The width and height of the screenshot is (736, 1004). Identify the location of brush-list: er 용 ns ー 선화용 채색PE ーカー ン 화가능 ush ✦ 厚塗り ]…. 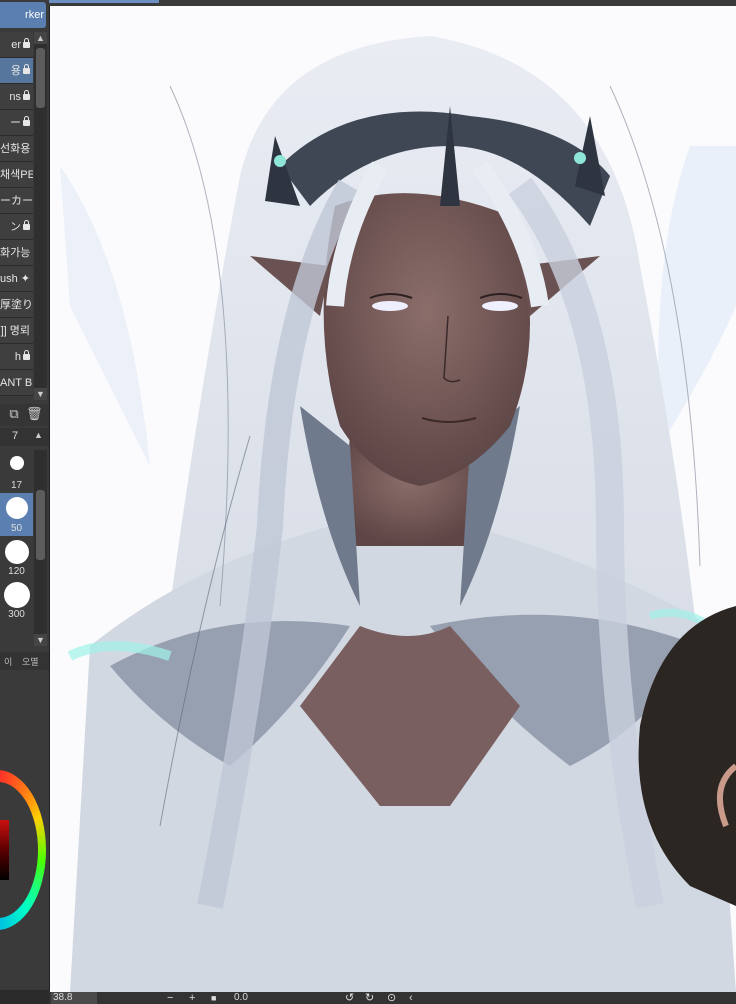
(16, 214).